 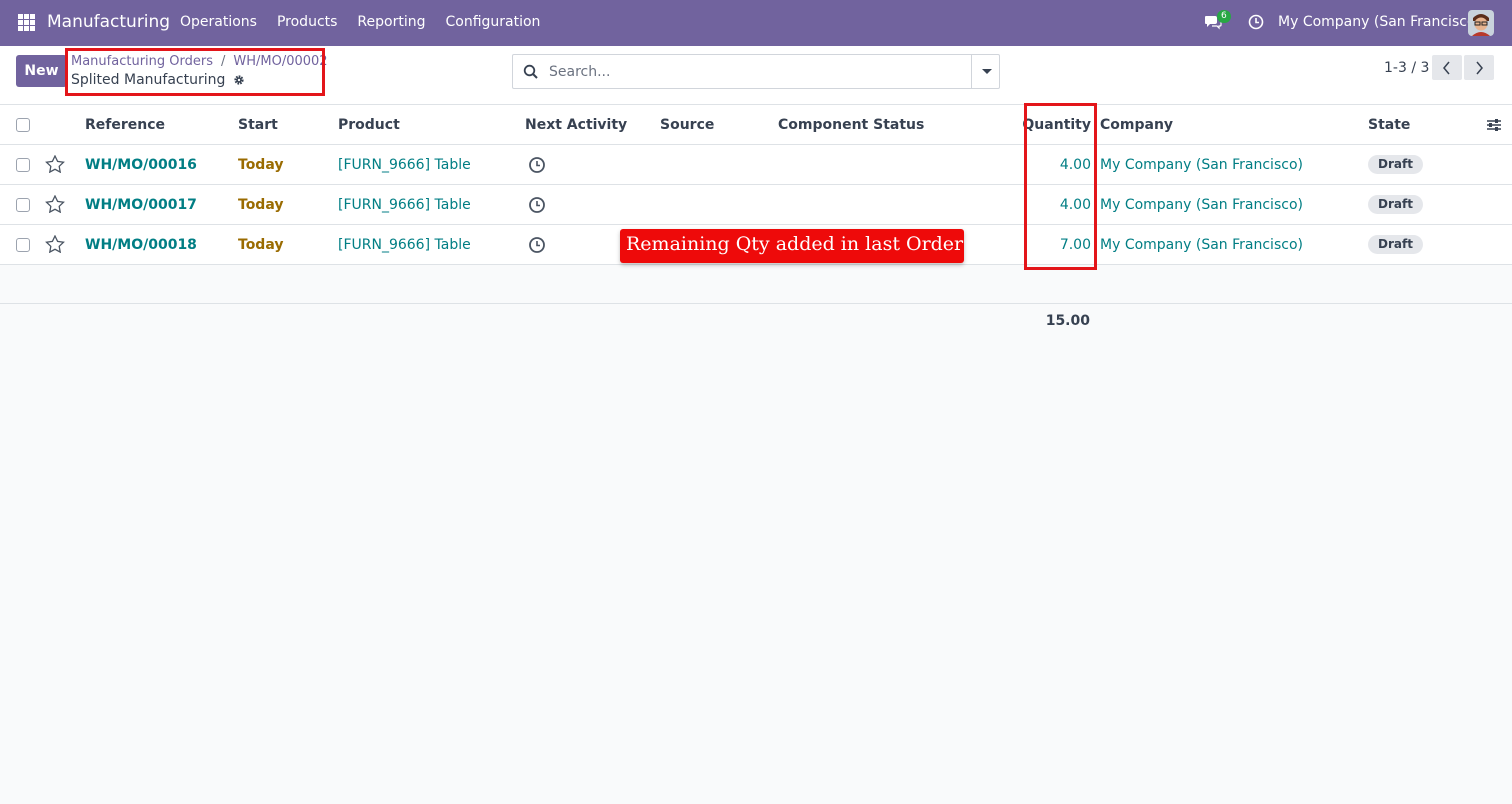 What do you see at coordinates (258, 125) in the screenshot?
I see `header-start: Start` at bounding box center [258, 125].